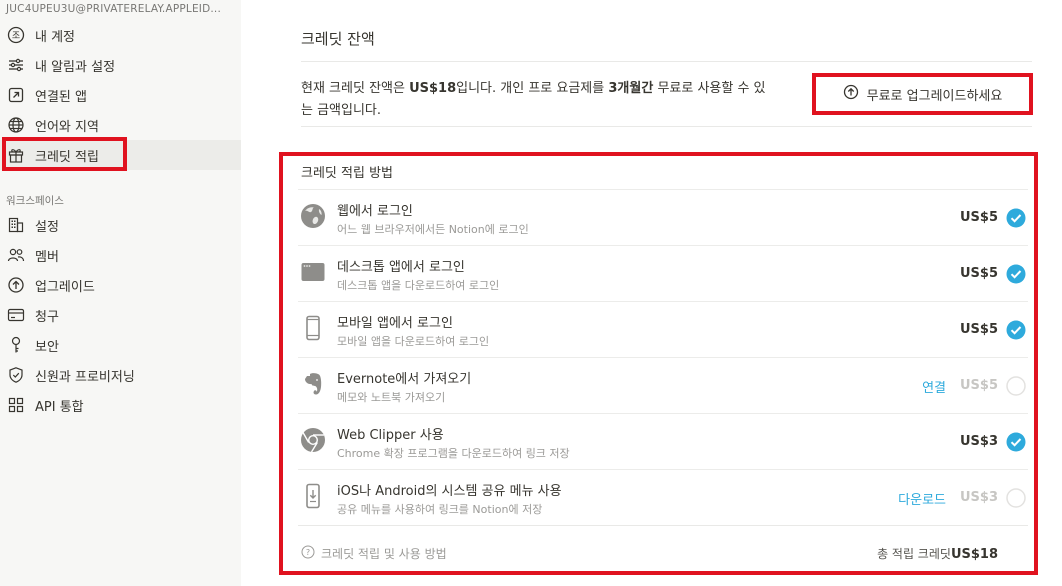 The height and width of the screenshot is (586, 1062). What do you see at coordinates (120, 315) in the screenshot?
I see `sidebar-item-billing: 청구` at bounding box center [120, 315].